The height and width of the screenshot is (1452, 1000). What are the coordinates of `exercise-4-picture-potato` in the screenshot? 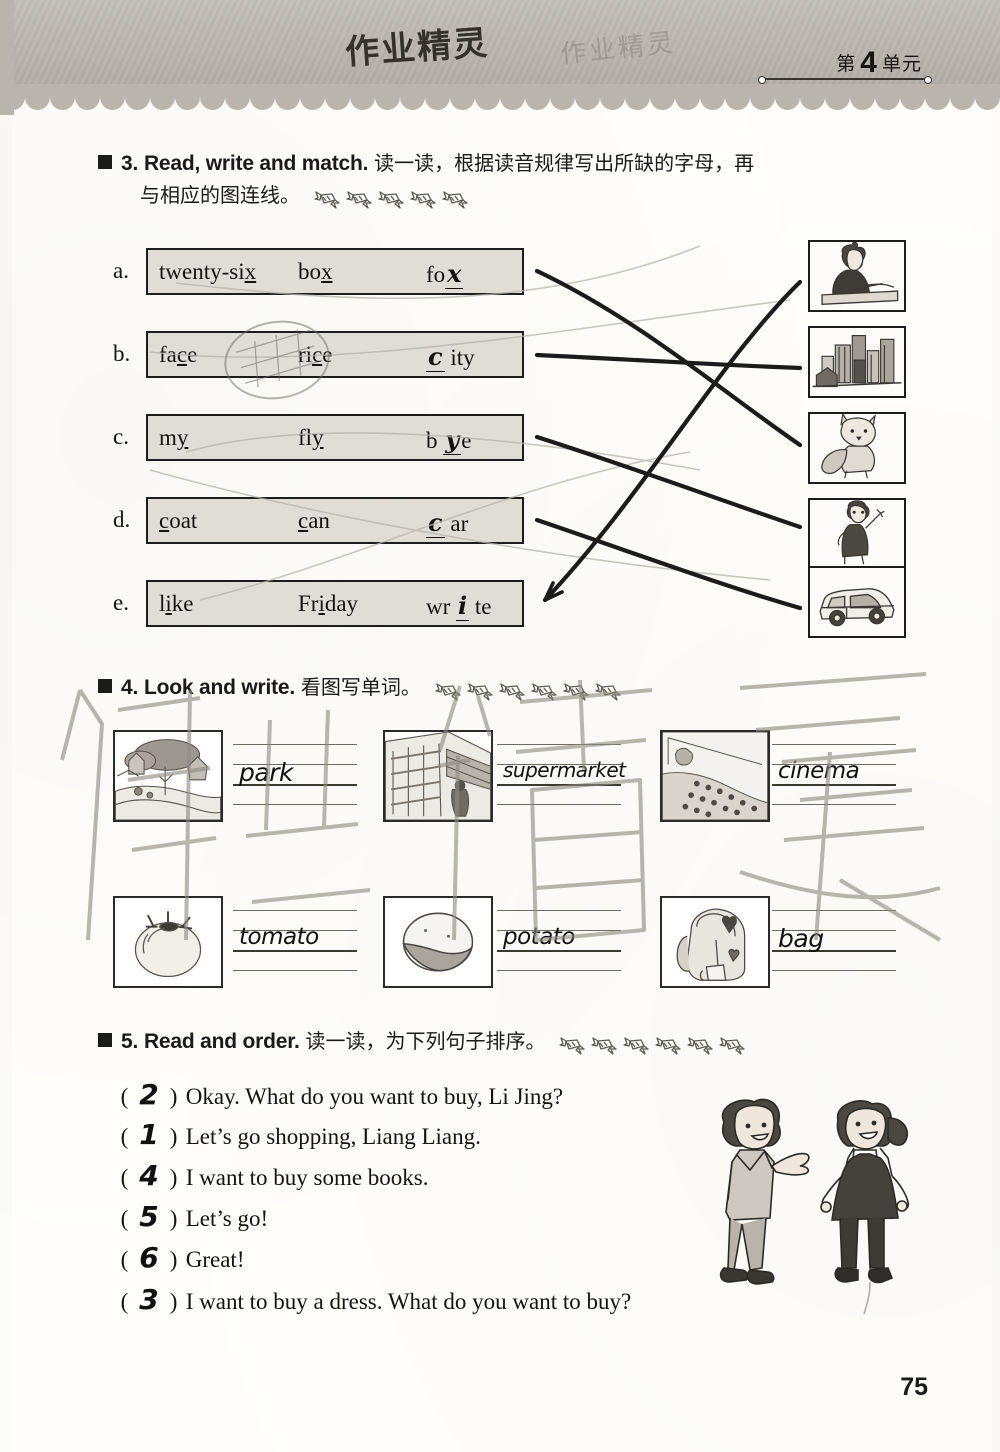 It's located at (438, 942).